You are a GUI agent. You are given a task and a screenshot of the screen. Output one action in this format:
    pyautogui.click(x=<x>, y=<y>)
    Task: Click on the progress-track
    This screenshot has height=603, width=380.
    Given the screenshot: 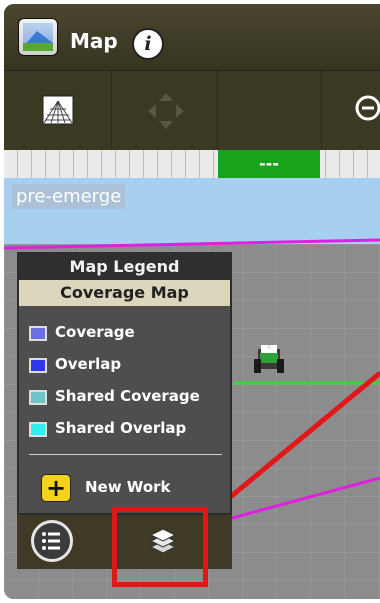 What is the action you would take?
    pyautogui.click(x=192, y=164)
    